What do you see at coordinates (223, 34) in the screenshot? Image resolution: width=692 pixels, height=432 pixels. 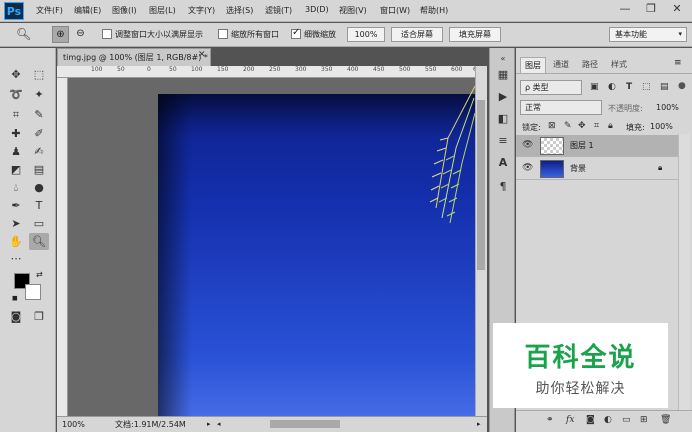 I see `zoom-all-windows-checkbox` at bounding box center [223, 34].